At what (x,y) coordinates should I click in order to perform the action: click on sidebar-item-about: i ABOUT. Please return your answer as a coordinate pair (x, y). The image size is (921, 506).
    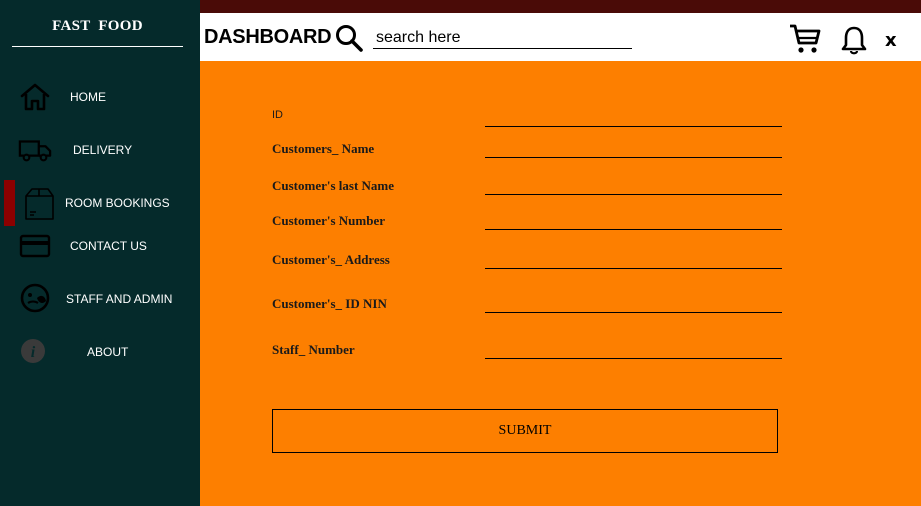
    Looking at the image, I should click on (100, 353).